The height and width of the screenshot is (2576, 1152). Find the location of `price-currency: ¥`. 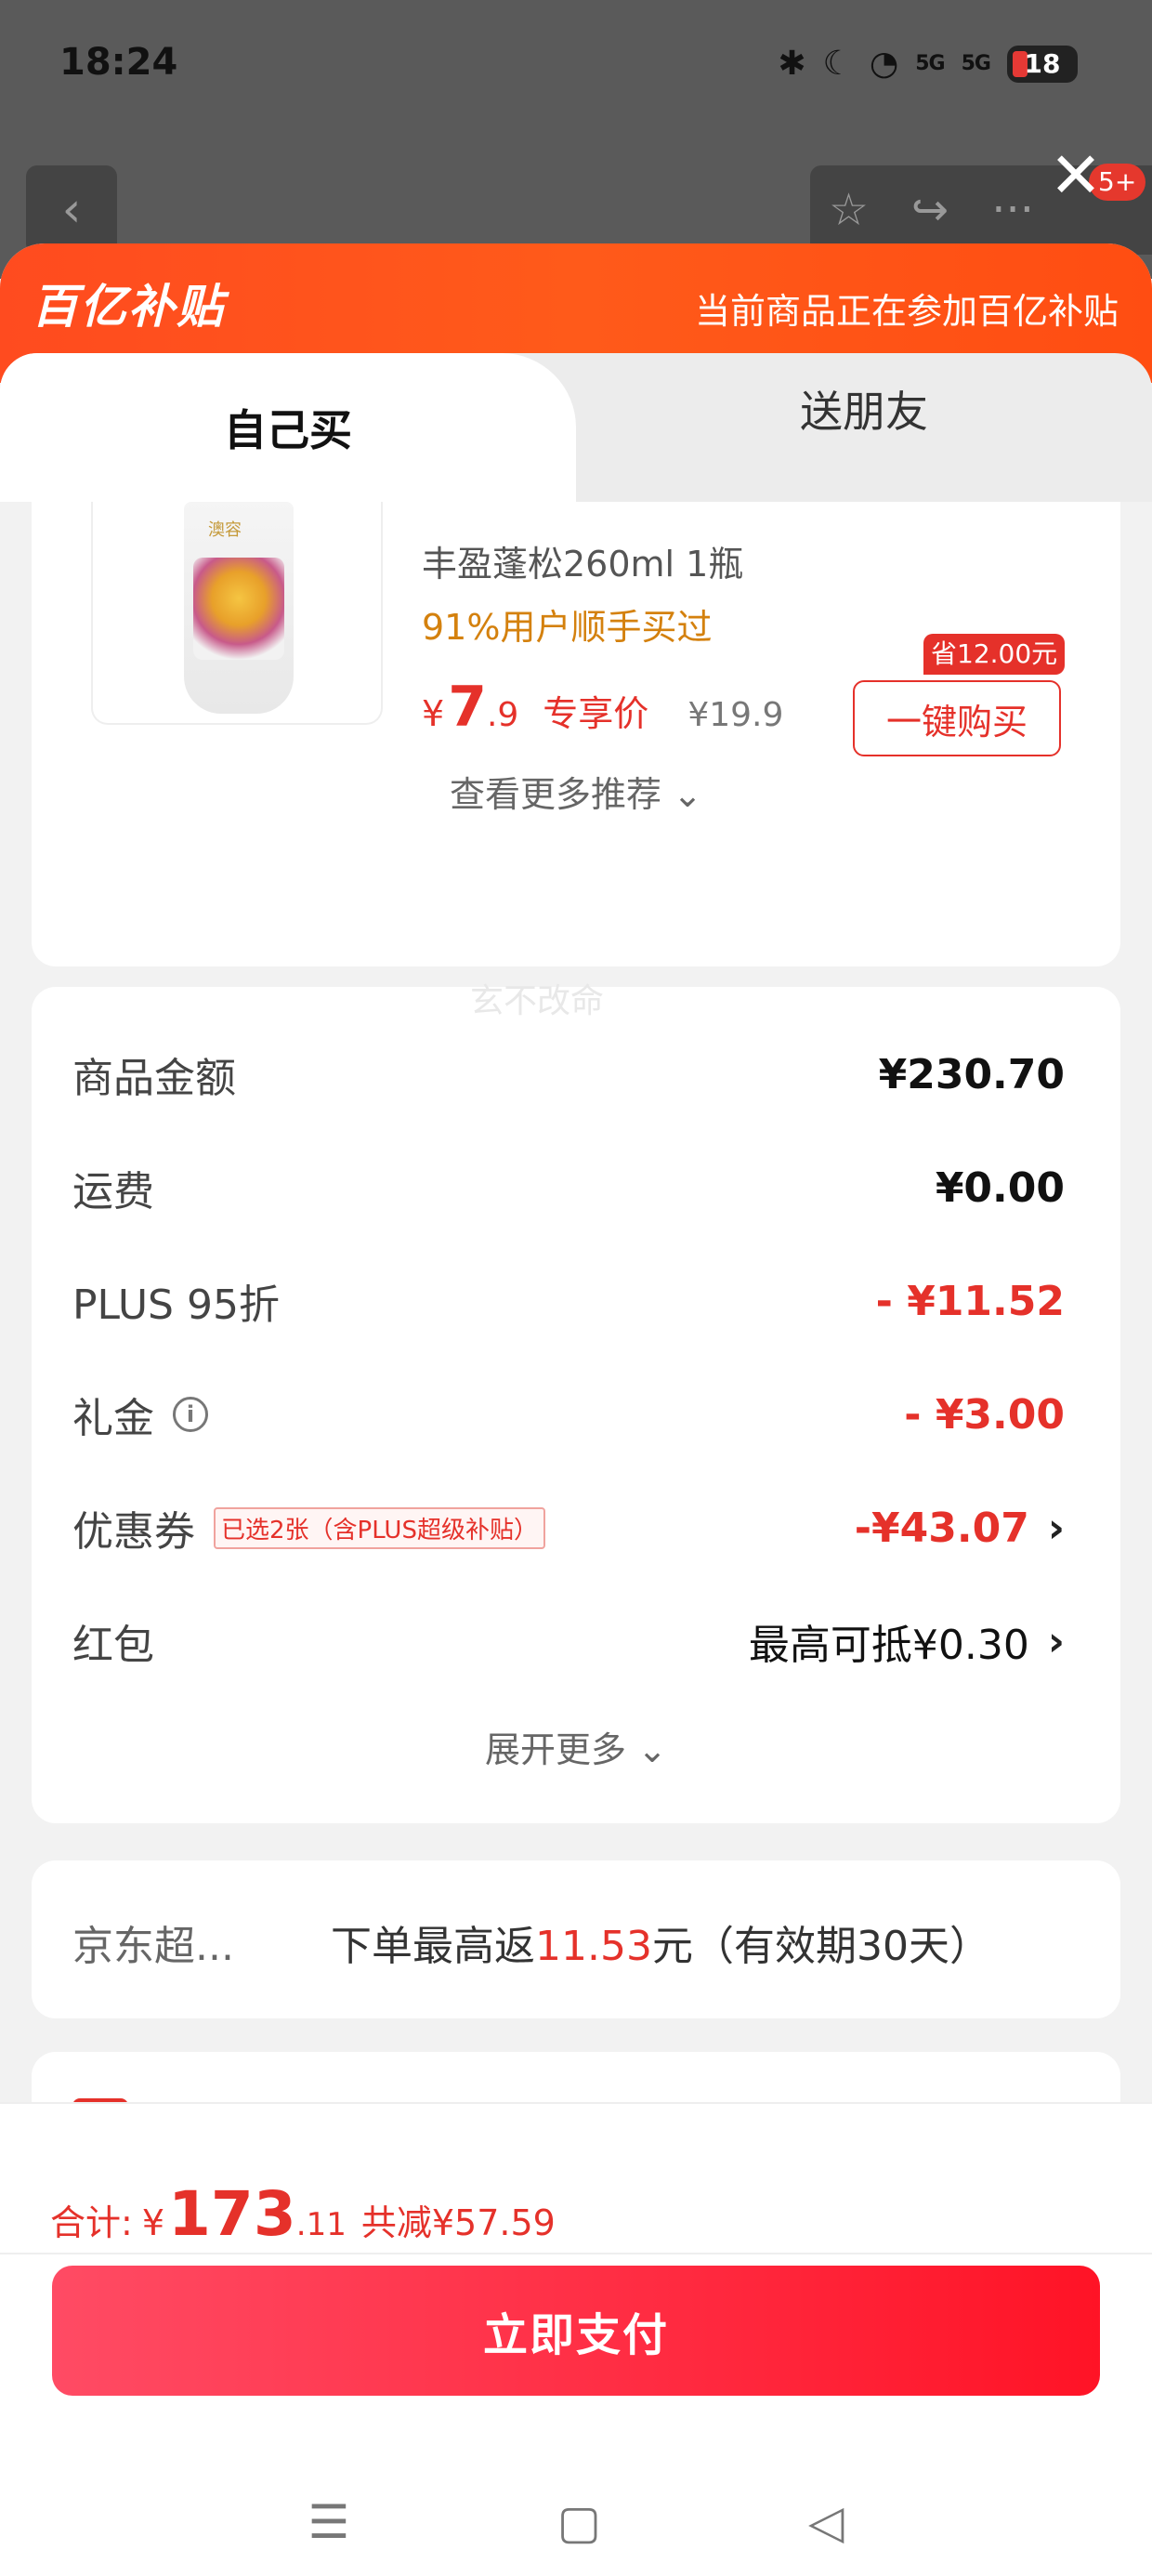

price-currency: ¥ is located at coordinates (433, 713).